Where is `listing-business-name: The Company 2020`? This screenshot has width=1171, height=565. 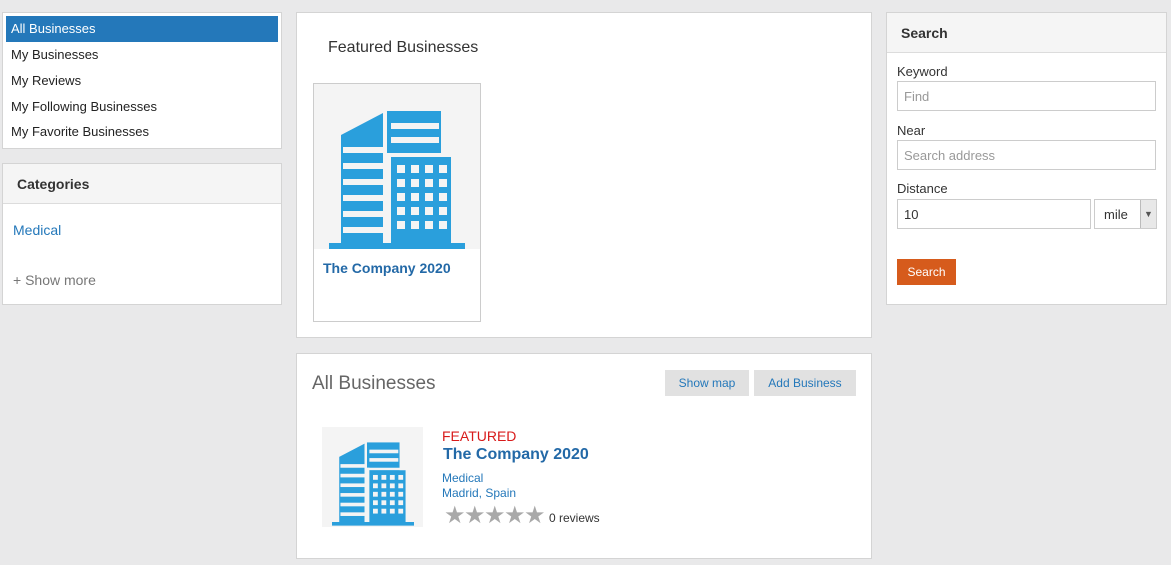 listing-business-name: The Company 2020 is located at coordinates (516, 455).